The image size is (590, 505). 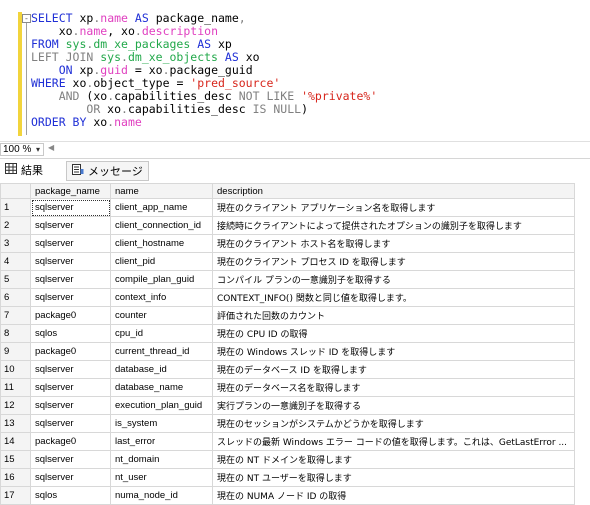 What do you see at coordinates (15, 333) in the screenshot?
I see `row-number: 8` at bounding box center [15, 333].